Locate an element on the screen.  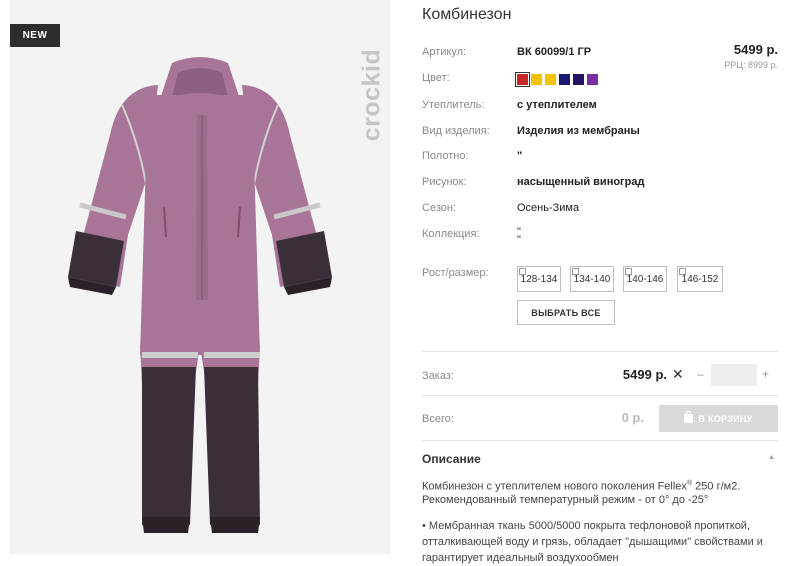
season-value: Осень-Зима is located at coordinates (548, 208).